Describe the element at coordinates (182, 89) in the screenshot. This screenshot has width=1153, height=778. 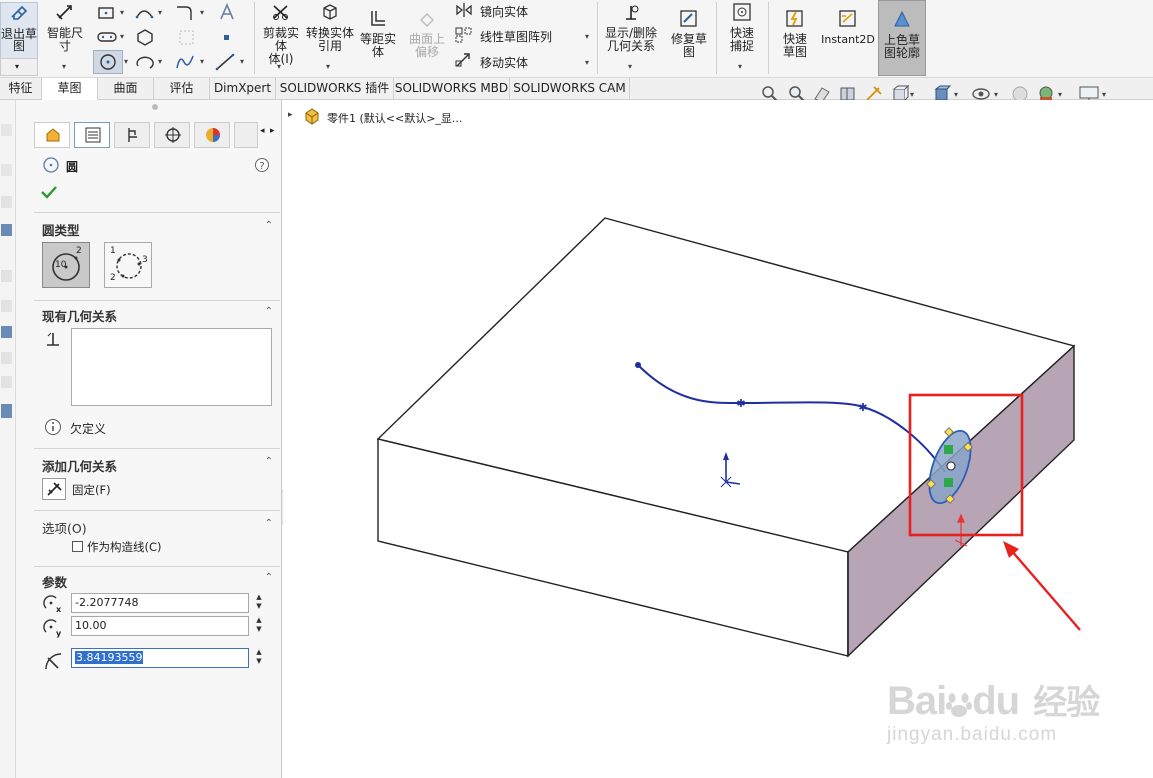
I see `tab-evaluate: 评估` at that location.